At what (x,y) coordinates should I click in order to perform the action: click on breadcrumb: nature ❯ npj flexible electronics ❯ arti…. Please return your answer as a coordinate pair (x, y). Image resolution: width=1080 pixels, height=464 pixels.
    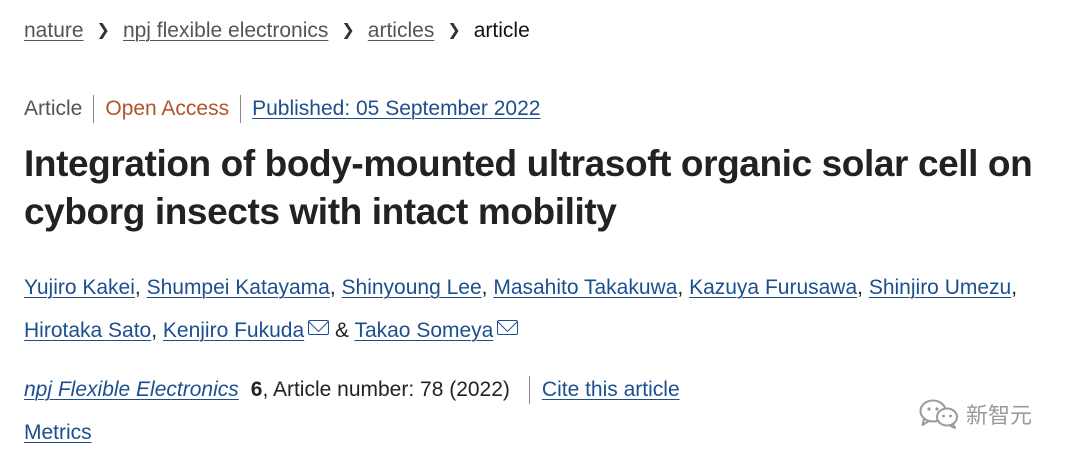
    Looking at the image, I should click on (277, 31).